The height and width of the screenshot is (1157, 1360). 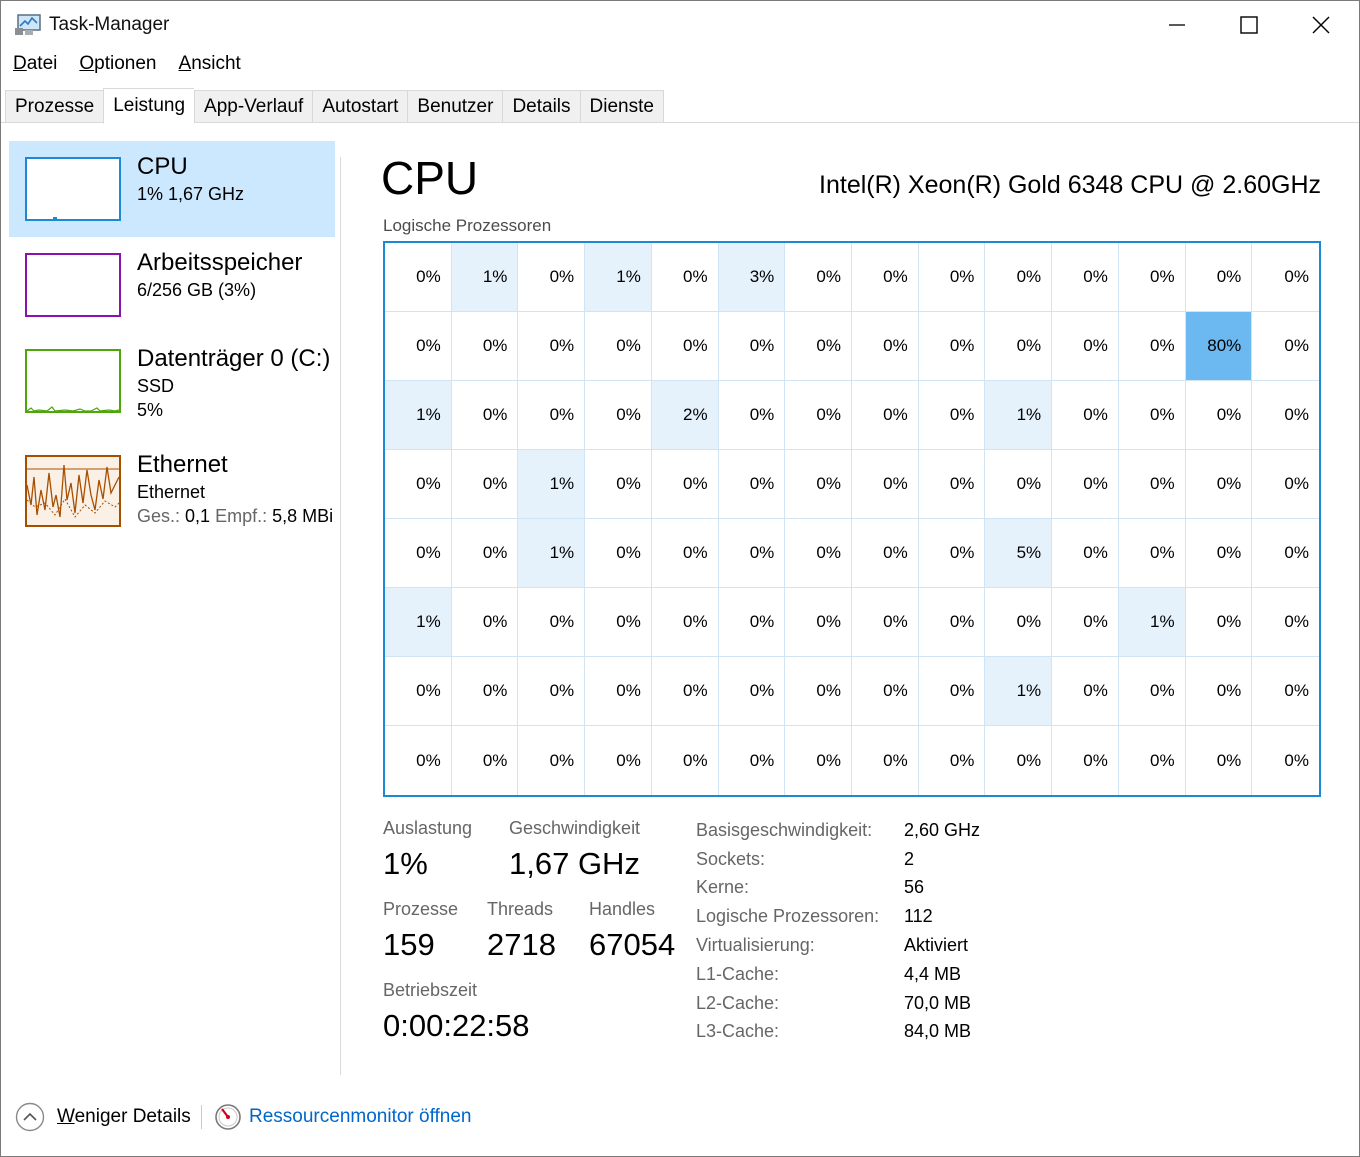 What do you see at coordinates (680, 25) in the screenshot?
I see `title-bar: Task-Manager` at bounding box center [680, 25].